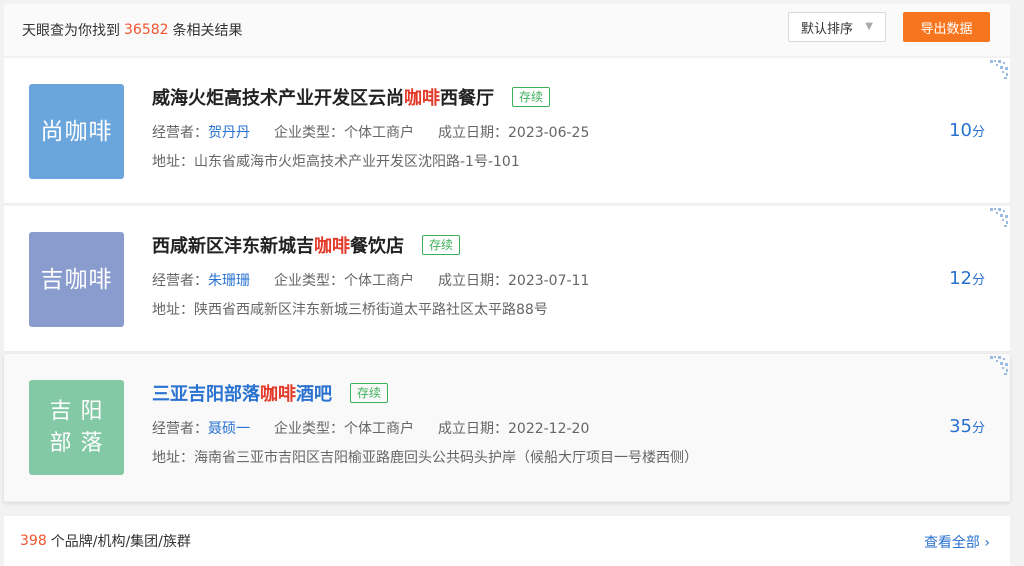 The width and height of the screenshot is (1024, 566). I want to click on view-all-label: 查看全部, so click(951, 543).